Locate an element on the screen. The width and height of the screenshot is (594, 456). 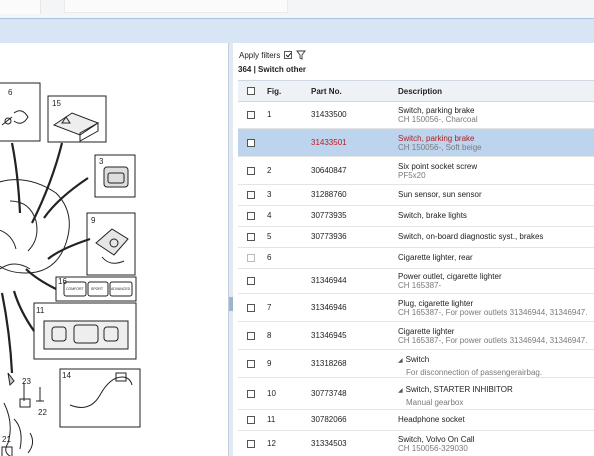
row-part-number: 30782066 is located at coordinates (329, 419).